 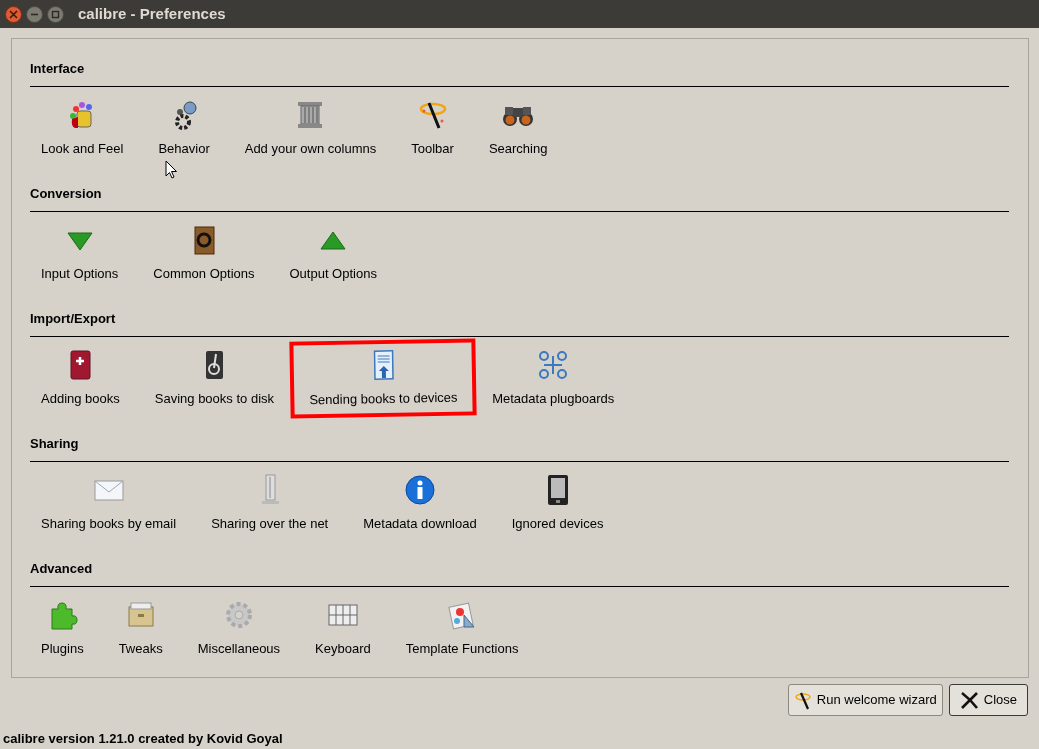 I want to click on section-heading: Advanced, so click(x=519, y=573).